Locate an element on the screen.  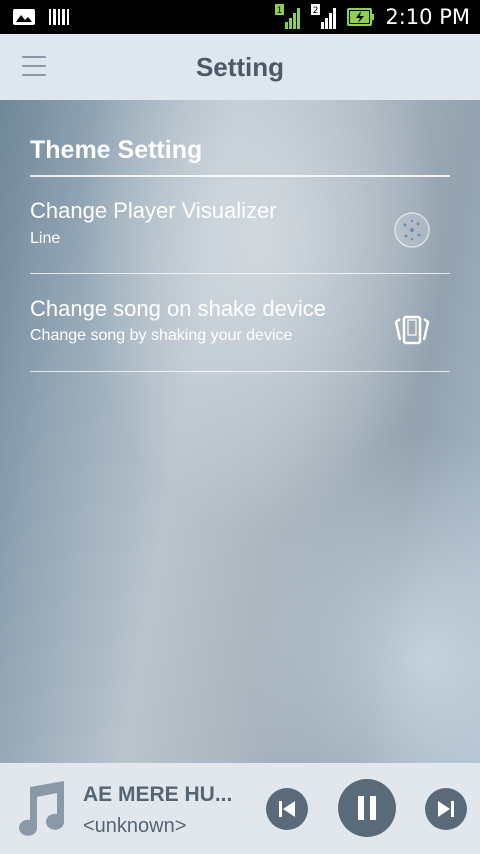
pause-icon is located at coordinates (367, 808).